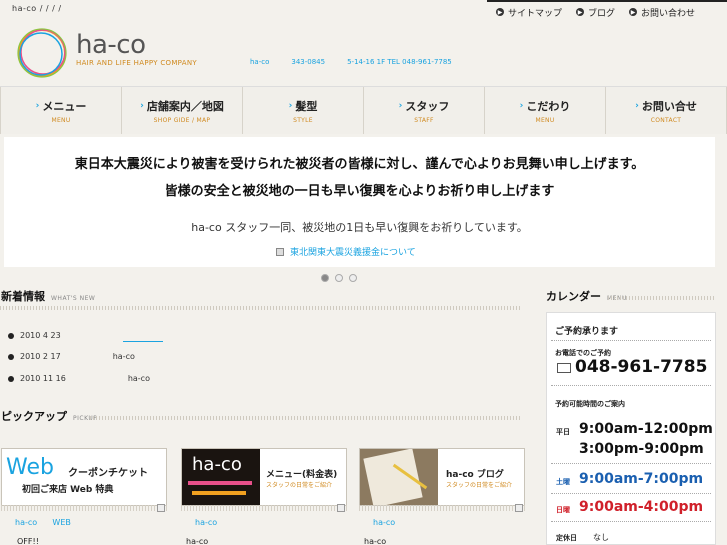 The image size is (727, 545). I want to click on news-item: 2010 4 23, so click(34, 335).